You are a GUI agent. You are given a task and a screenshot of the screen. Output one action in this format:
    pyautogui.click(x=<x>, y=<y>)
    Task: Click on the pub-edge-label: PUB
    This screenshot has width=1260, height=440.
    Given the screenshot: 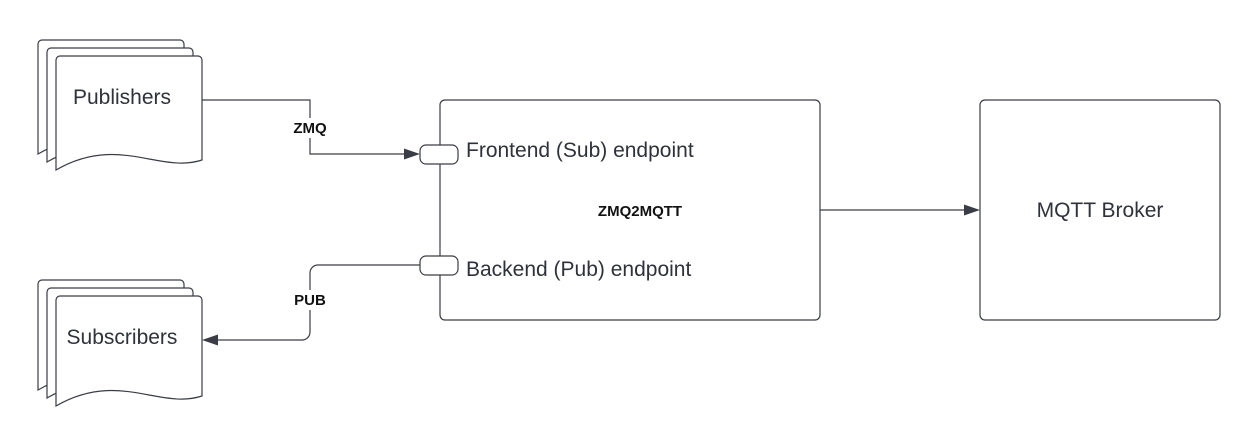 What is the action you would take?
    pyautogui.click(x=310, y=300)
    